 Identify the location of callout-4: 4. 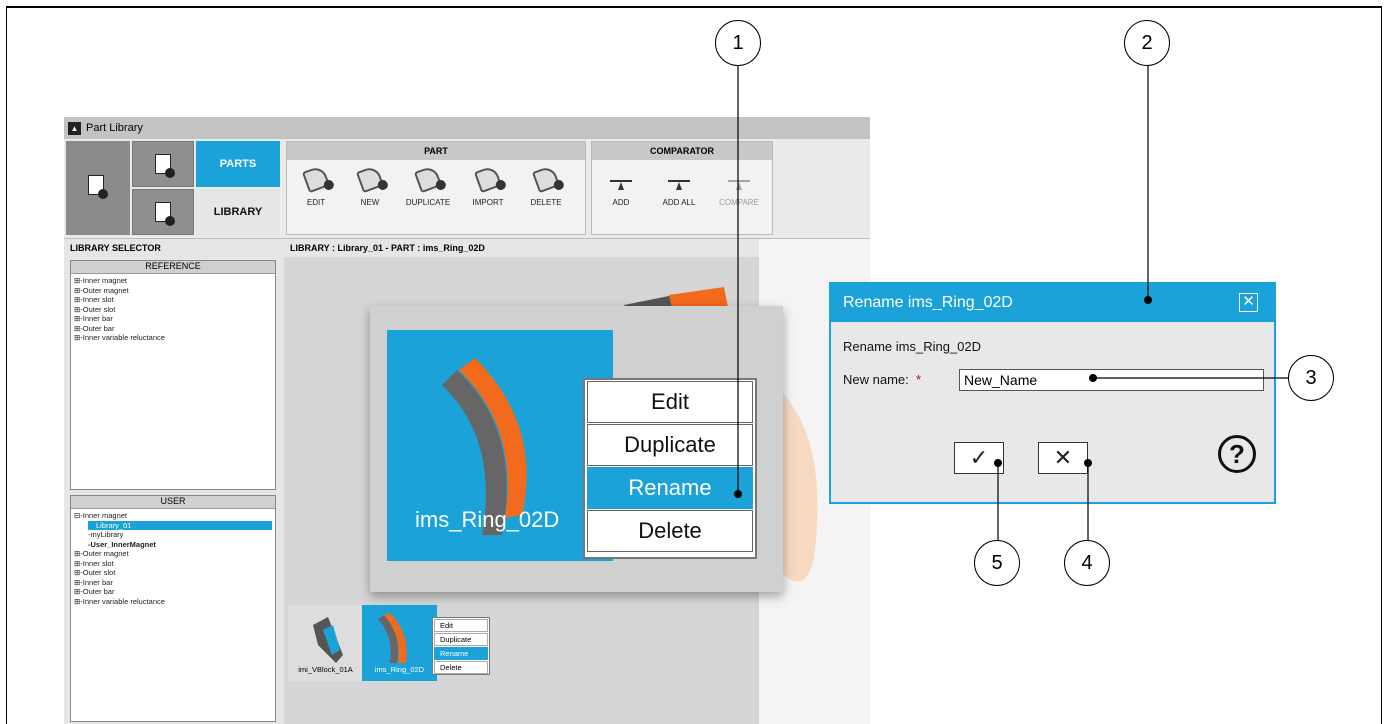
(1087, 563).